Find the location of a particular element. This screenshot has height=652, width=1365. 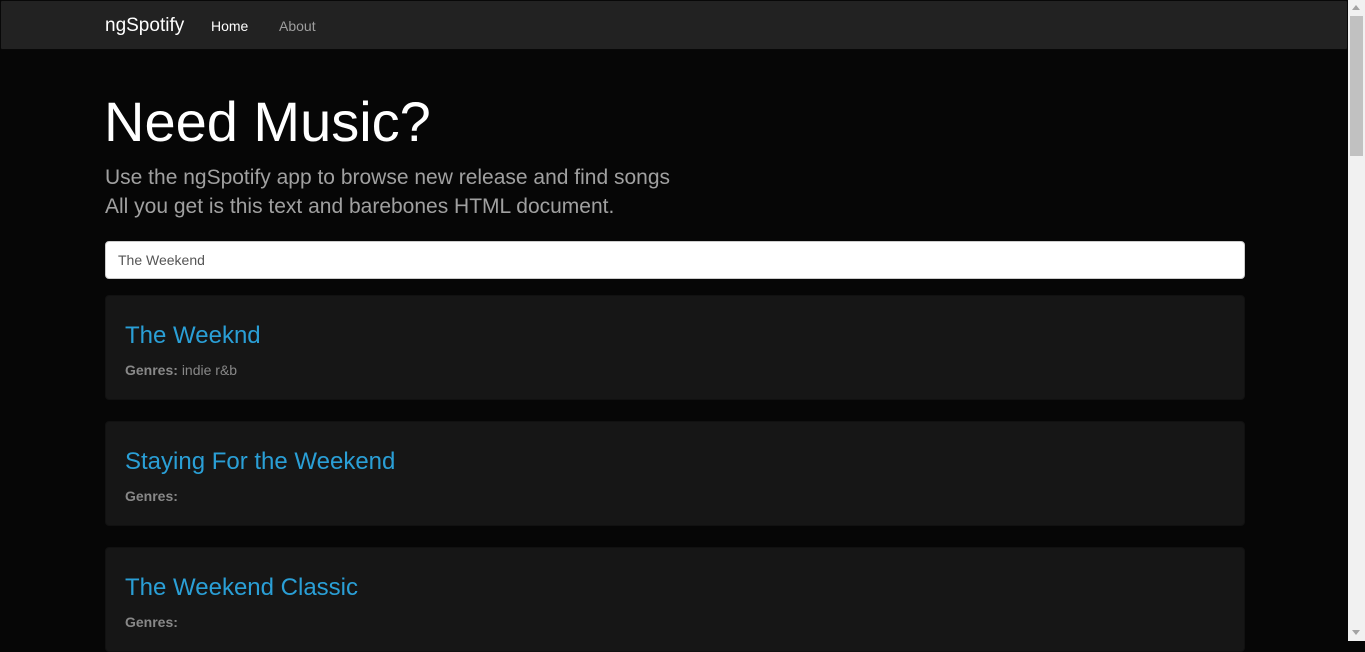

result-artist-link: The Weeknd is located at coordinates (193, 336).